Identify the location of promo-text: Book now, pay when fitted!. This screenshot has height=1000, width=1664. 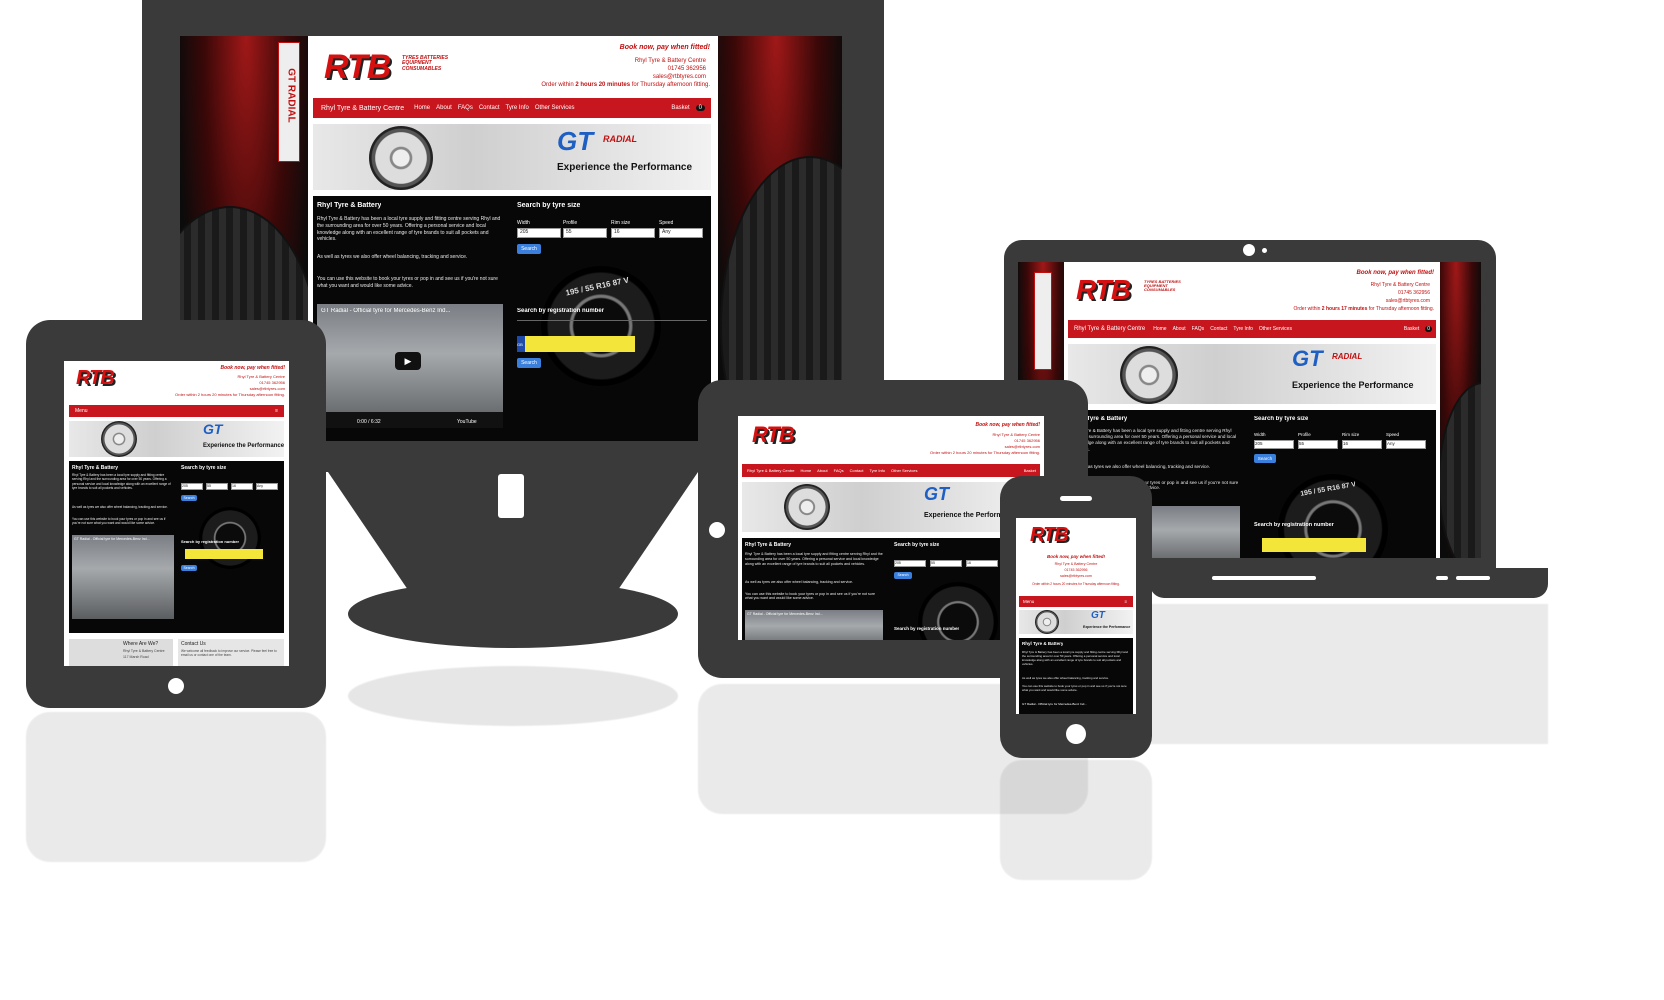
(1076, 556).